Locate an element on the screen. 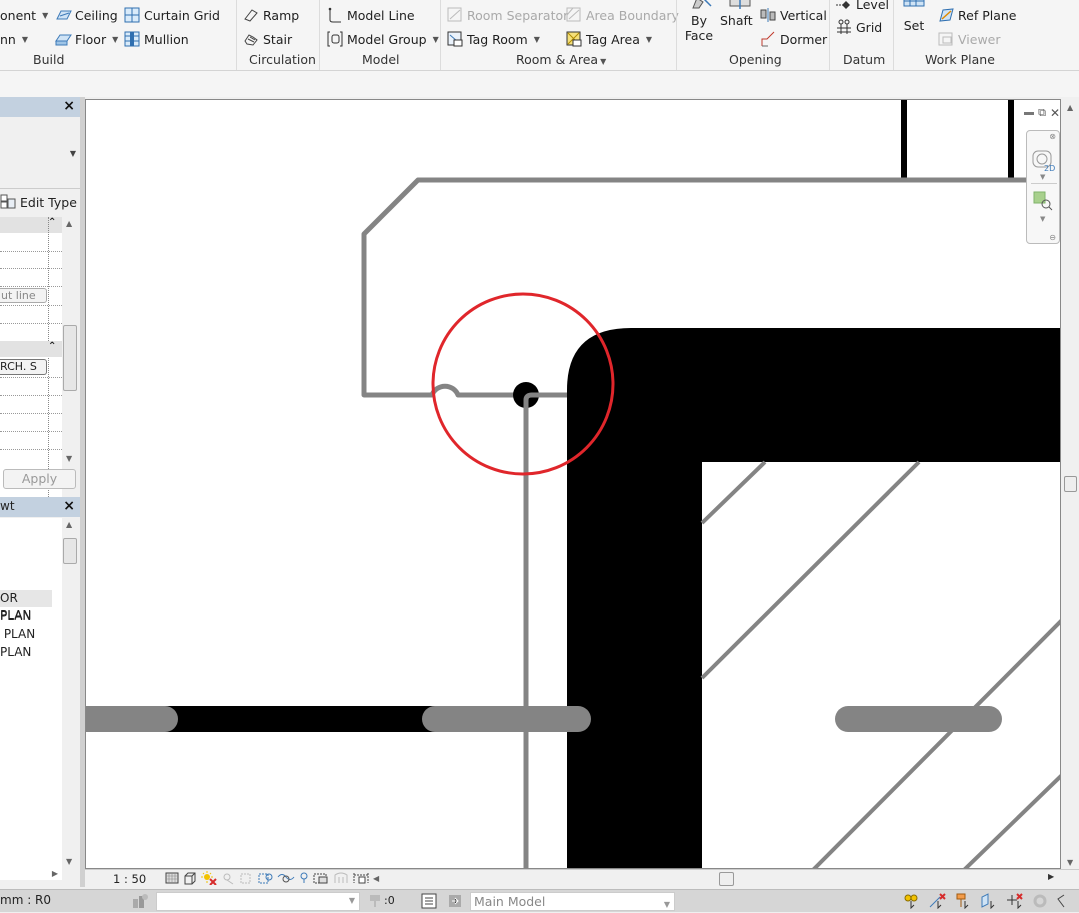 The image size is (1079, 913). by-face-button: By Face is located at coordinates (699, 21).